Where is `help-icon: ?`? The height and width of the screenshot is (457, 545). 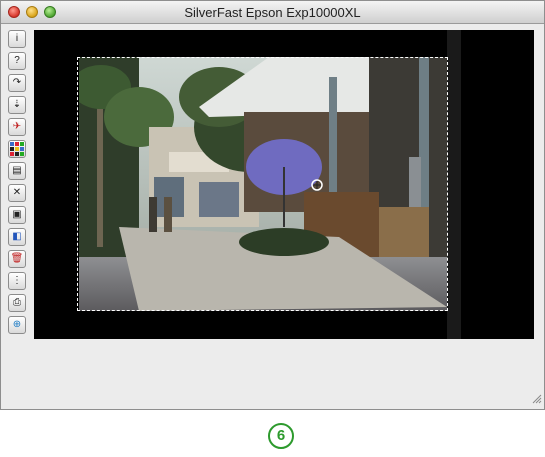
help-icon: ? is located at coordinates (17, 60).